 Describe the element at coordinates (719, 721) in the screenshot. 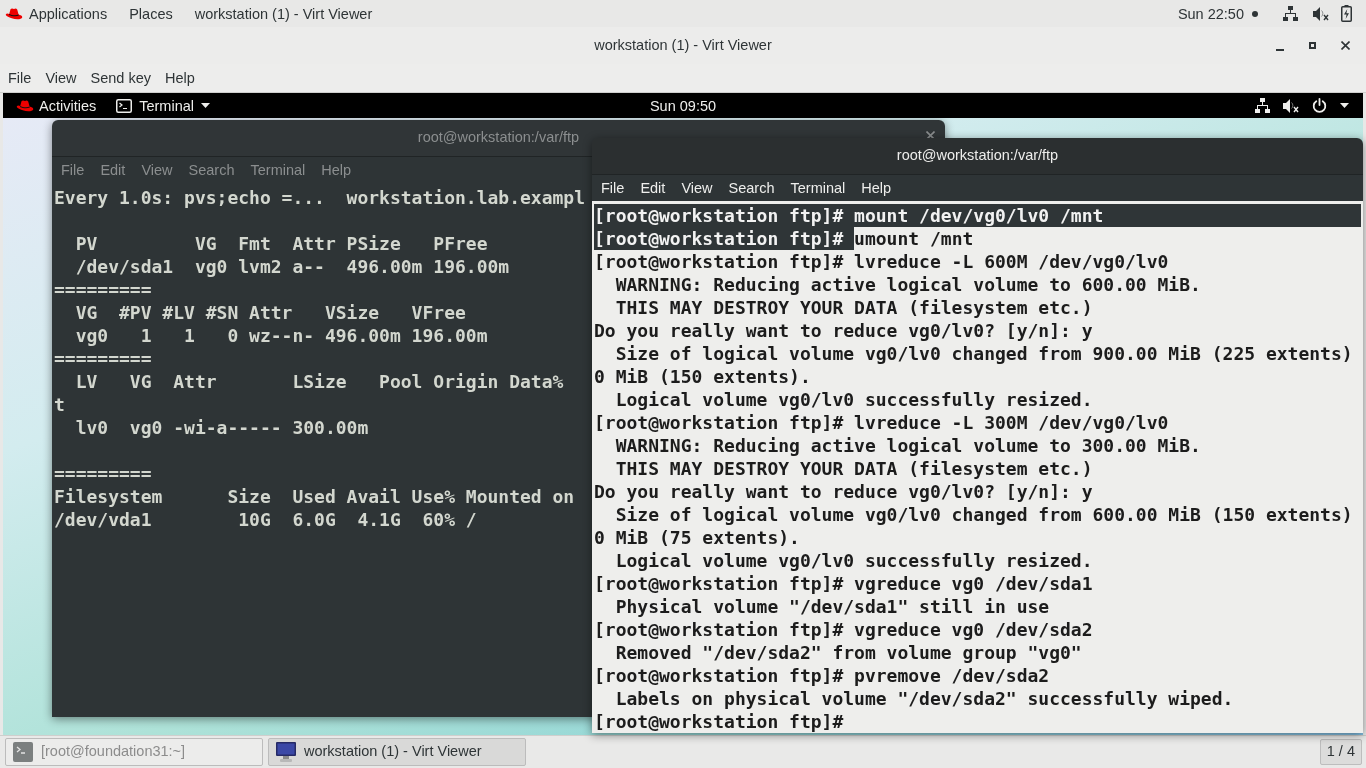

I see `terminal-text: [root@workstation ftp]#` at that location.